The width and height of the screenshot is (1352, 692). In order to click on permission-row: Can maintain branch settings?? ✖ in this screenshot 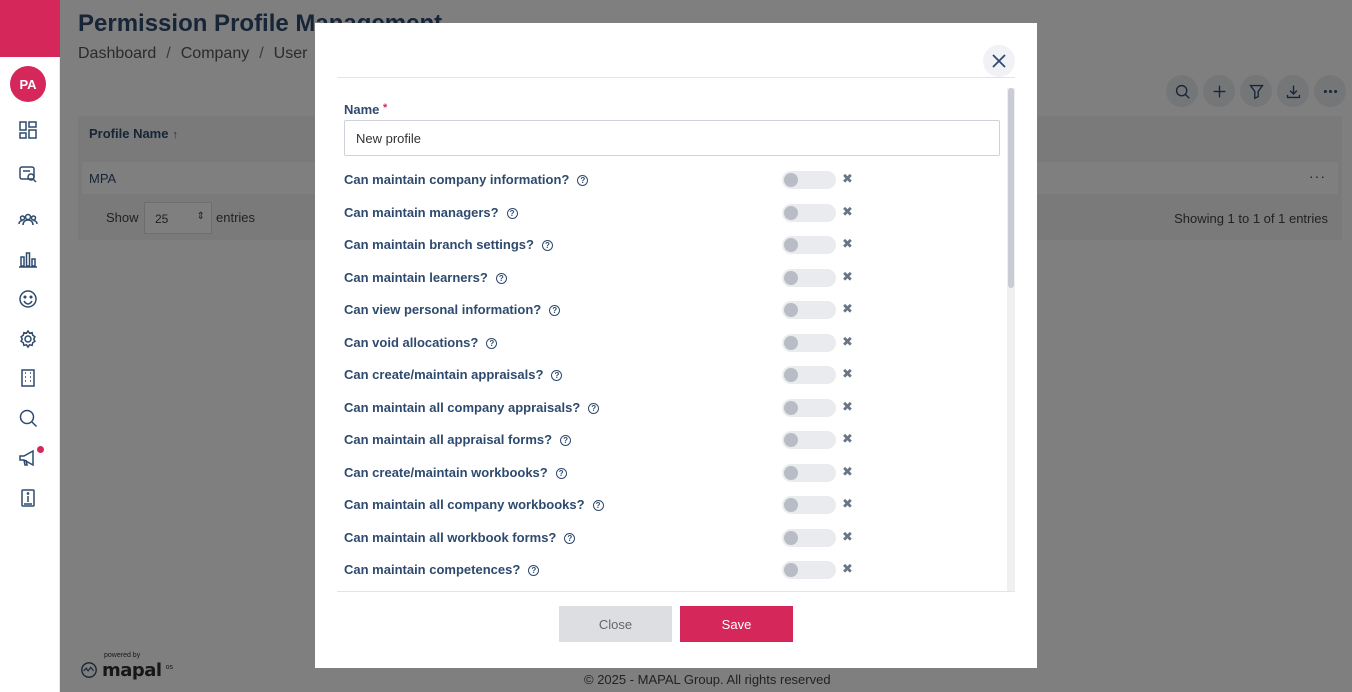, I will do `click(674, 245)`.